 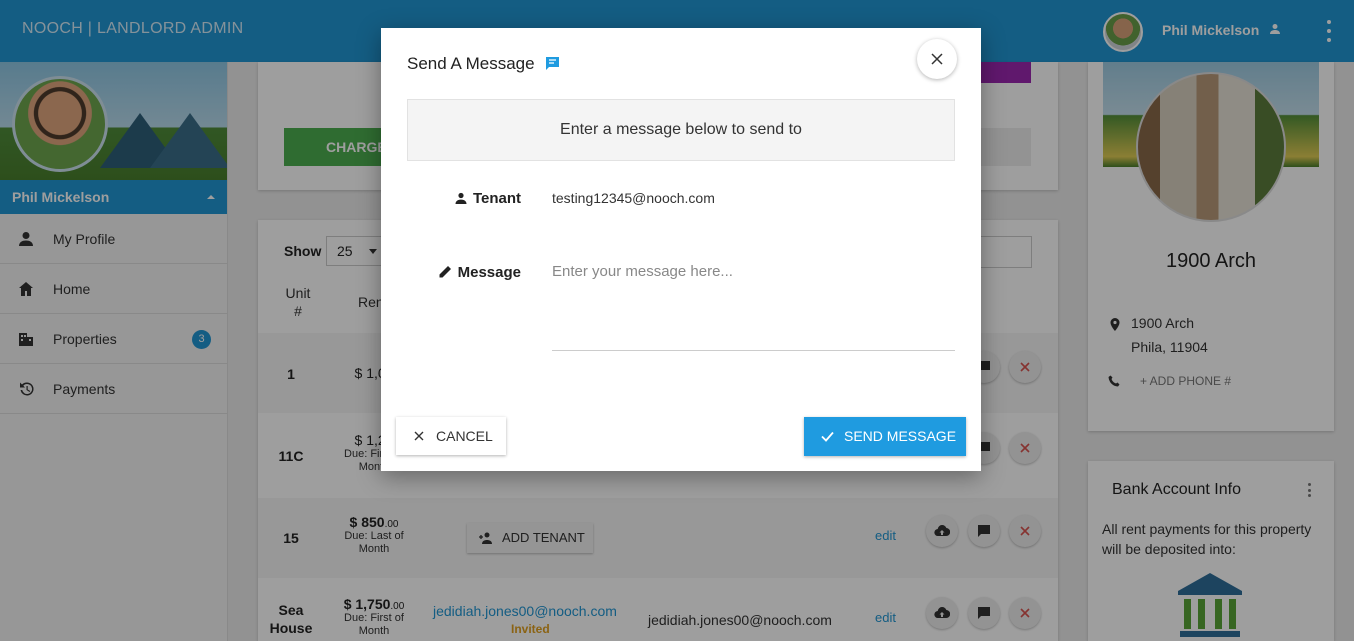 What do you see at coordinates (464, 436) in the screenshot?
I see `cancel-label: CANCEL` at bounding box center [464, 436].